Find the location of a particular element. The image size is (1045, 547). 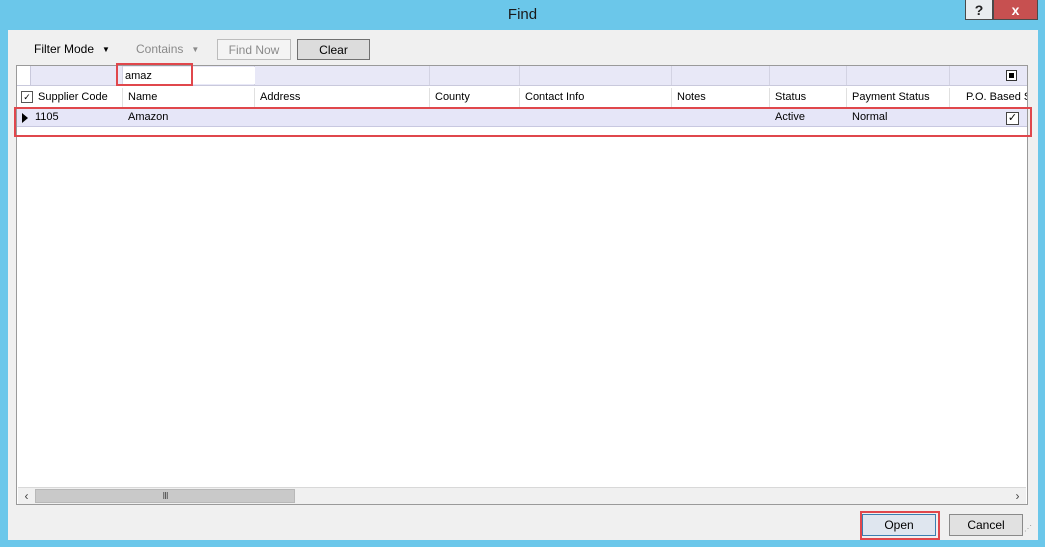

column-header-supplier-code: Supplier Code is located at coordinates (76, 97).